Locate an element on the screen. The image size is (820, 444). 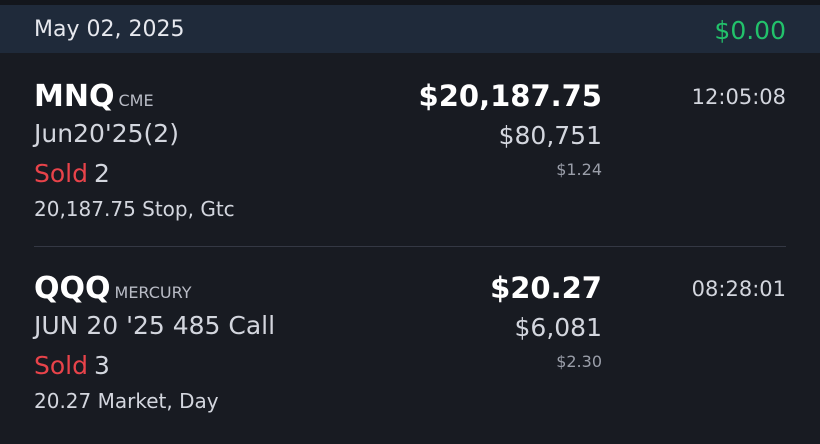
order-notional: $6,081 is located at coordinates (558, 327).